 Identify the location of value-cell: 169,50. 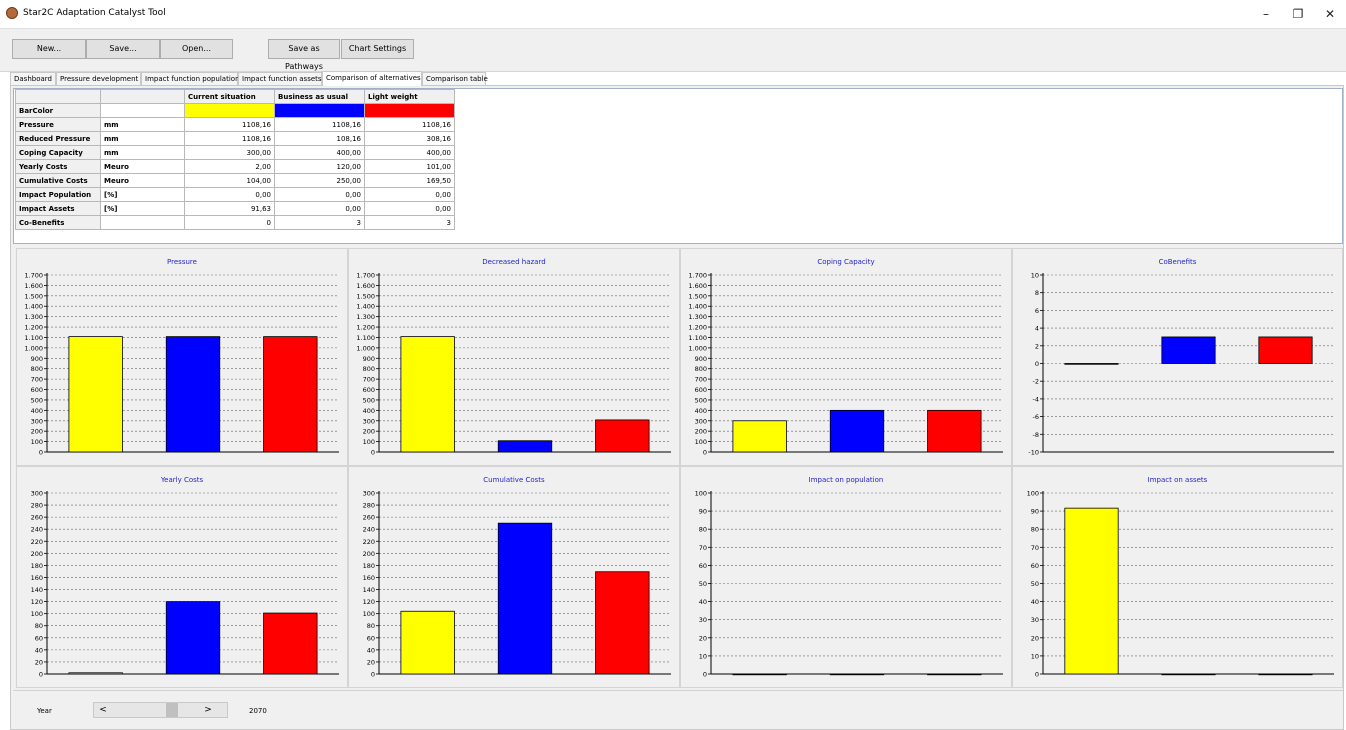
(409, 180).